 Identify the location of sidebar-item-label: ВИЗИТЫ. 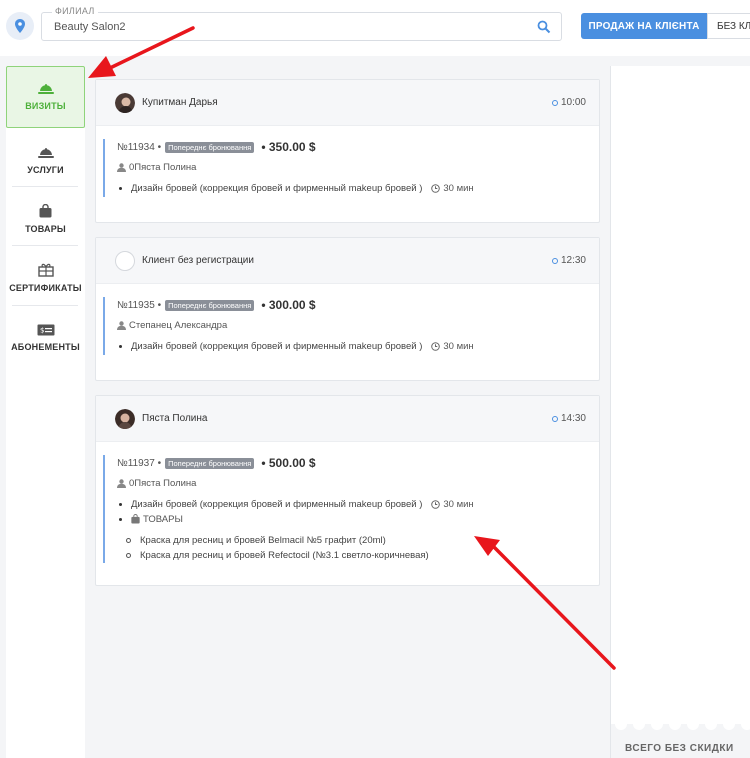
(45, 106).